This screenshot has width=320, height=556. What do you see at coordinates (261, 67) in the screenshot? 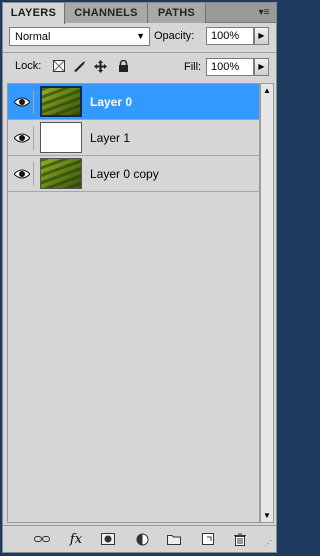
I see `fill-slider-button: ▶` at bounding box center [261, 67].